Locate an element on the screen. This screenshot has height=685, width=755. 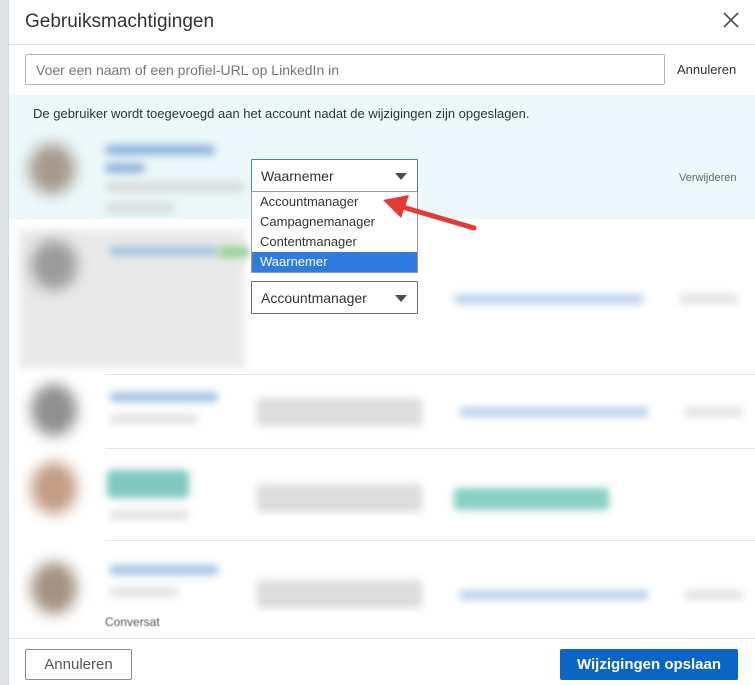
search-row: Annuleren is located at coordinates (382, 70).